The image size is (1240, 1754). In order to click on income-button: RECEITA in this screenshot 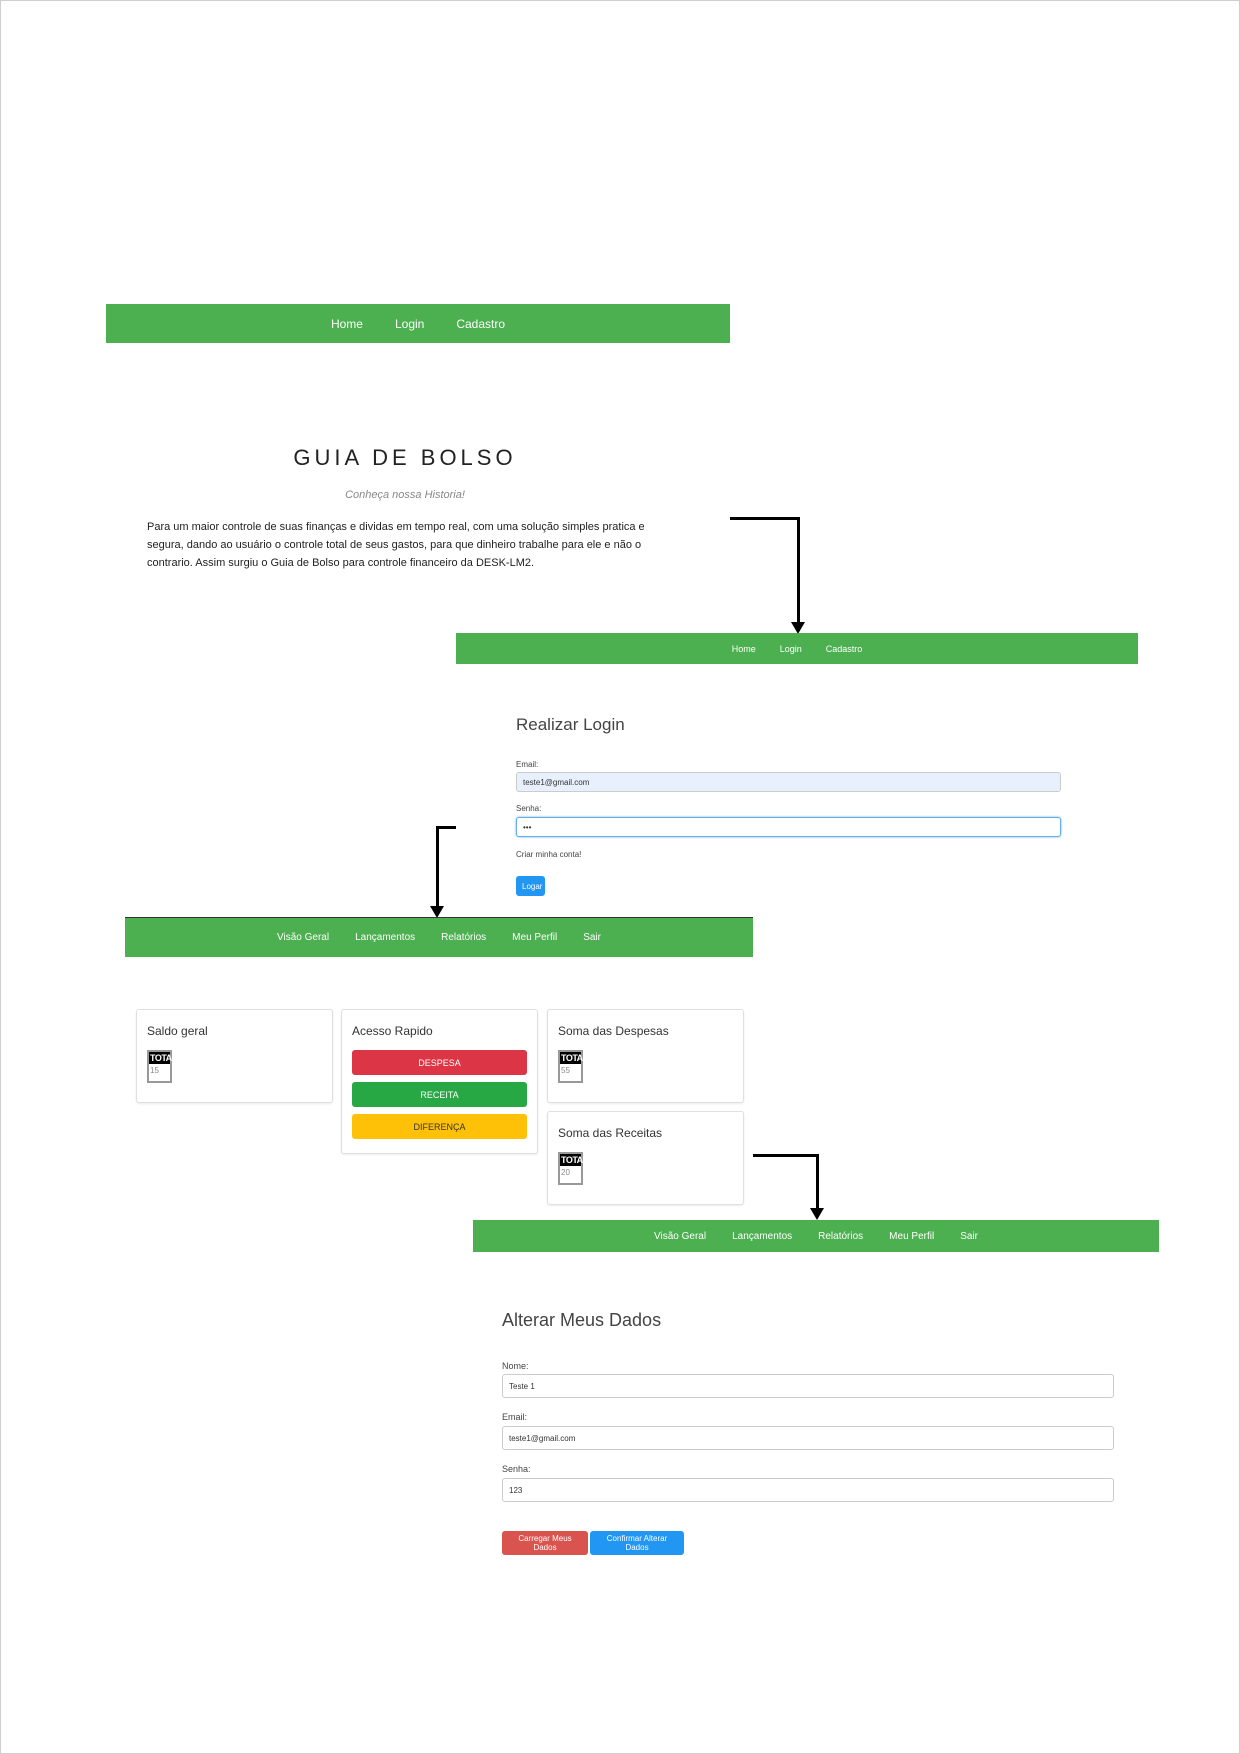, I will do `click(439, 1094)`.